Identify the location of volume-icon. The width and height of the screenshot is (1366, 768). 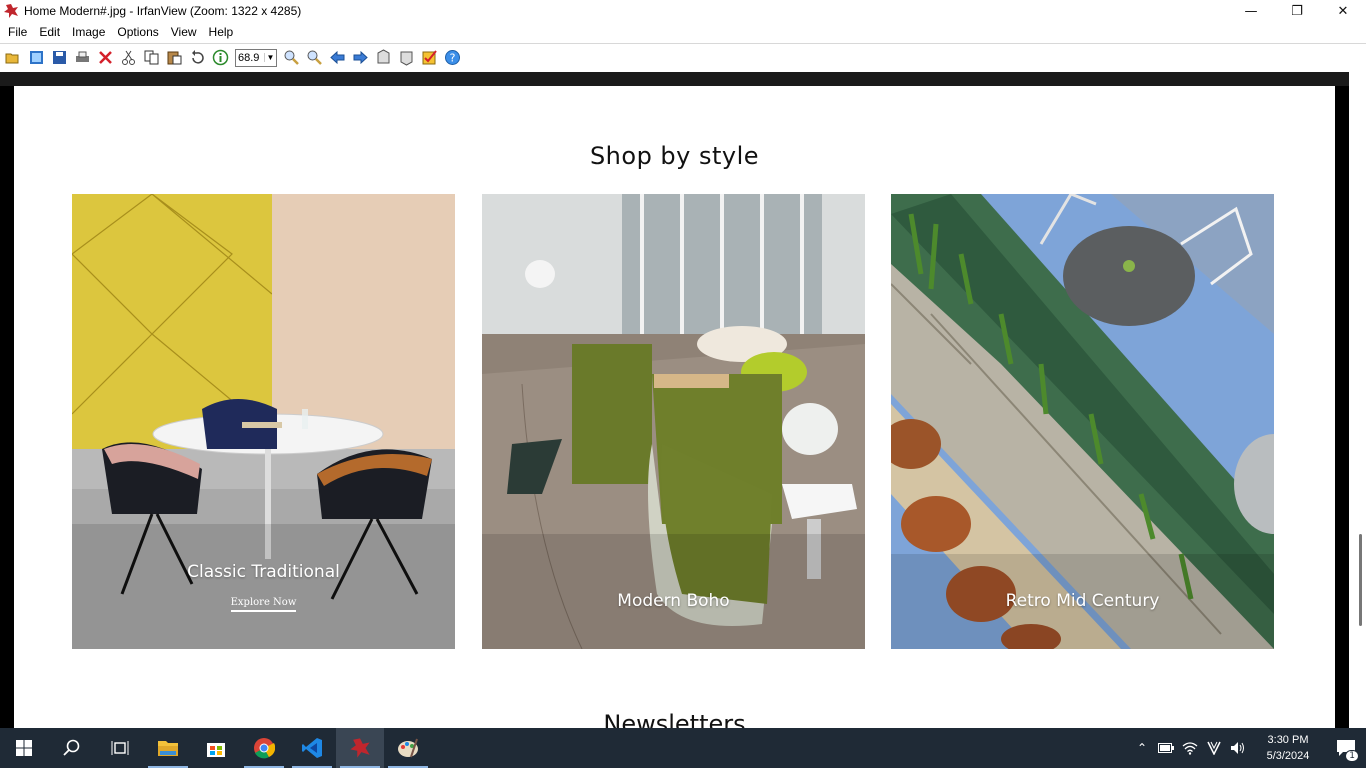
(1238, 748).